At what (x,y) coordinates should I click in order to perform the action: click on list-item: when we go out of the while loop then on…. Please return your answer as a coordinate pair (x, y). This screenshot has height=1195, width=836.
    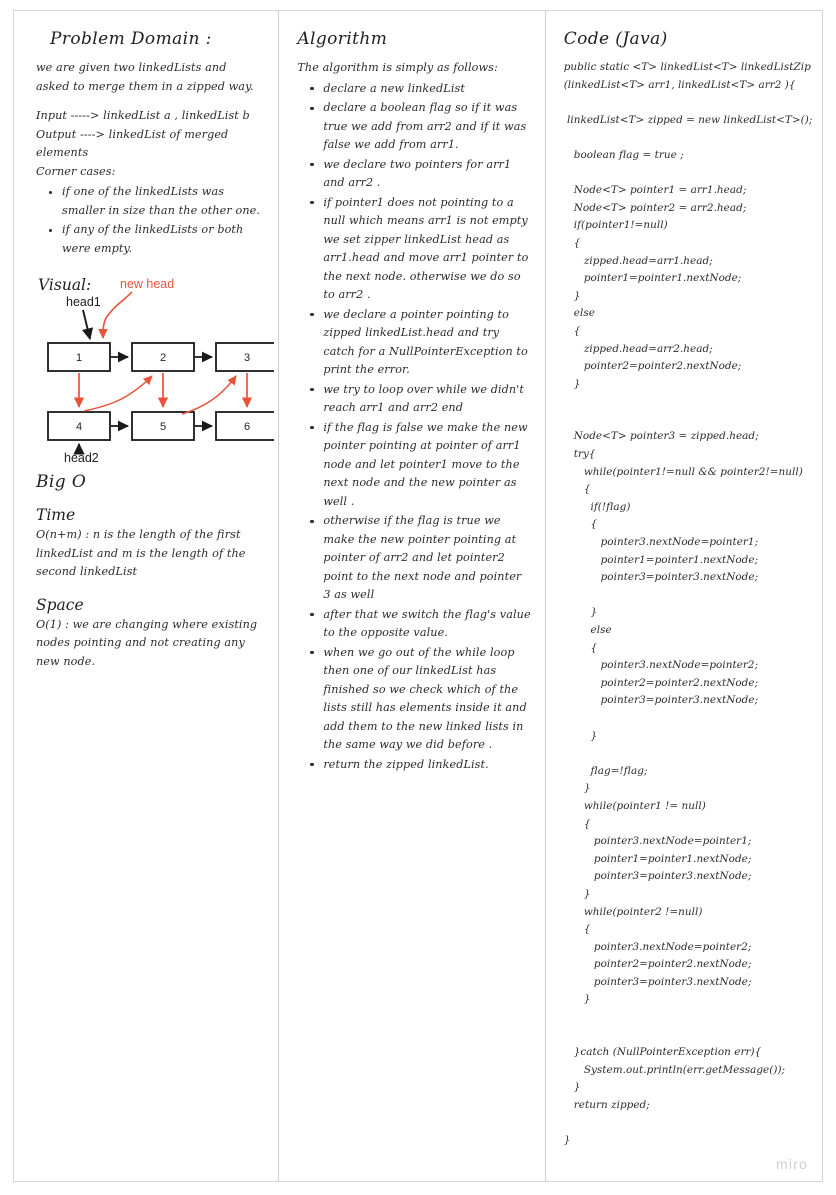
    Looking at the image, I should click on (420, 699).